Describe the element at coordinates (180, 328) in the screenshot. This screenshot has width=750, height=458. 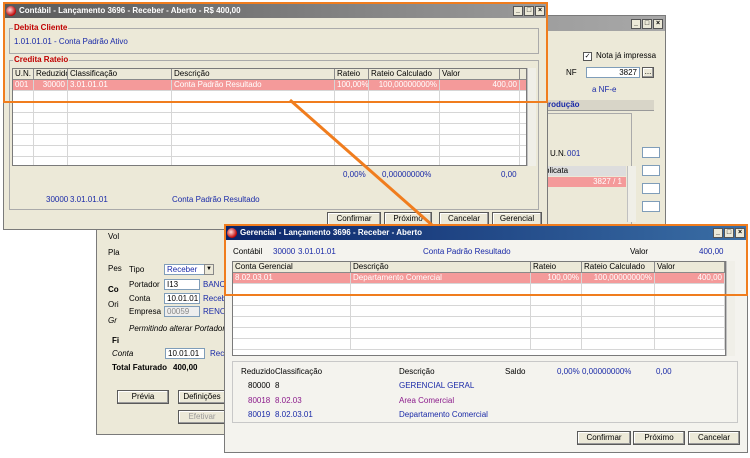
I see `permitindo-text: Permitindo alterar Portador e` at that location.